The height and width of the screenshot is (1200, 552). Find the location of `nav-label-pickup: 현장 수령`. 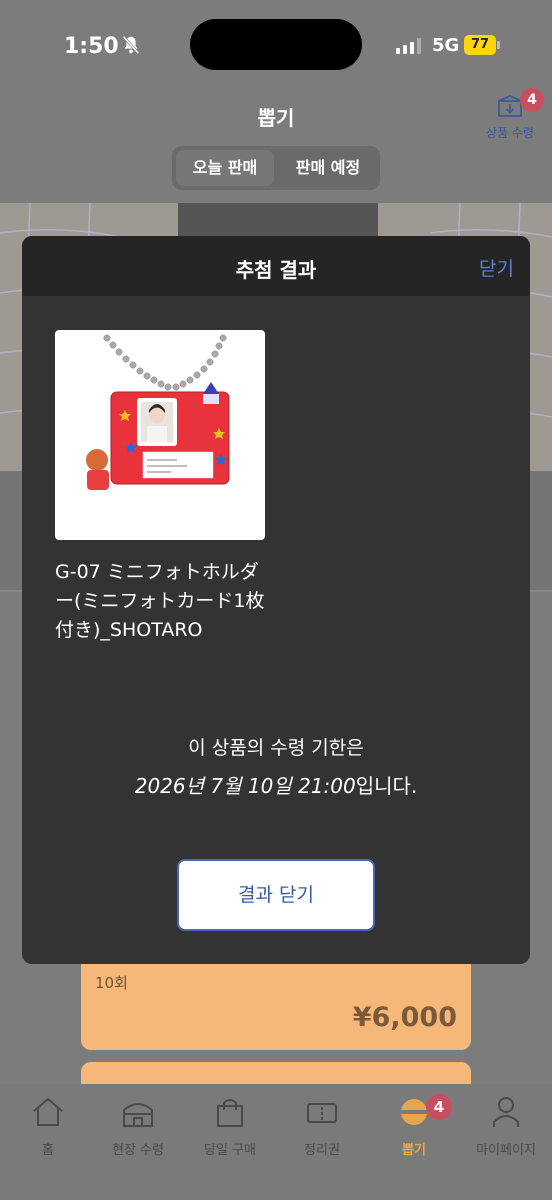

nav-label-pickup: 현장 수령 is located at coordinates (138, 1150).